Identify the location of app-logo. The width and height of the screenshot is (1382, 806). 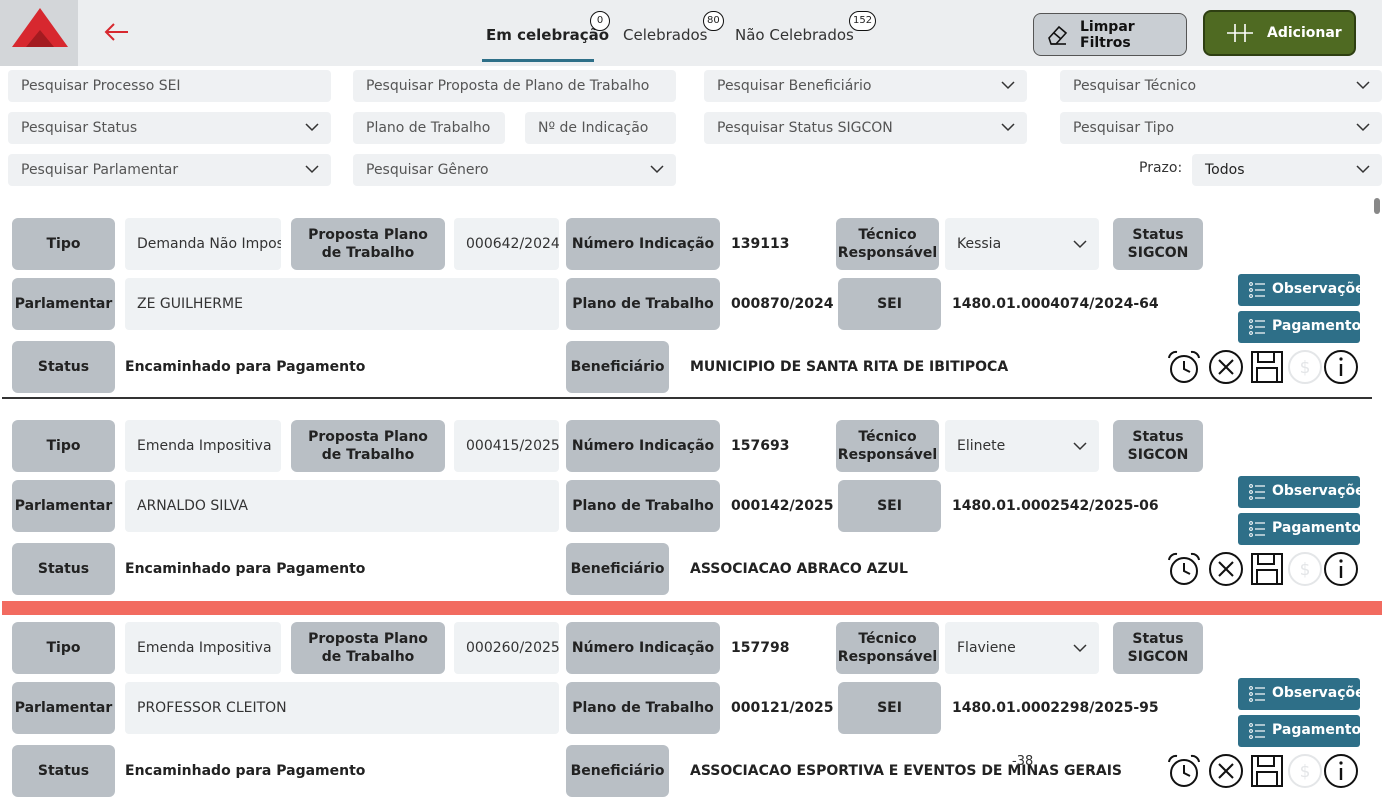
(39, 33).